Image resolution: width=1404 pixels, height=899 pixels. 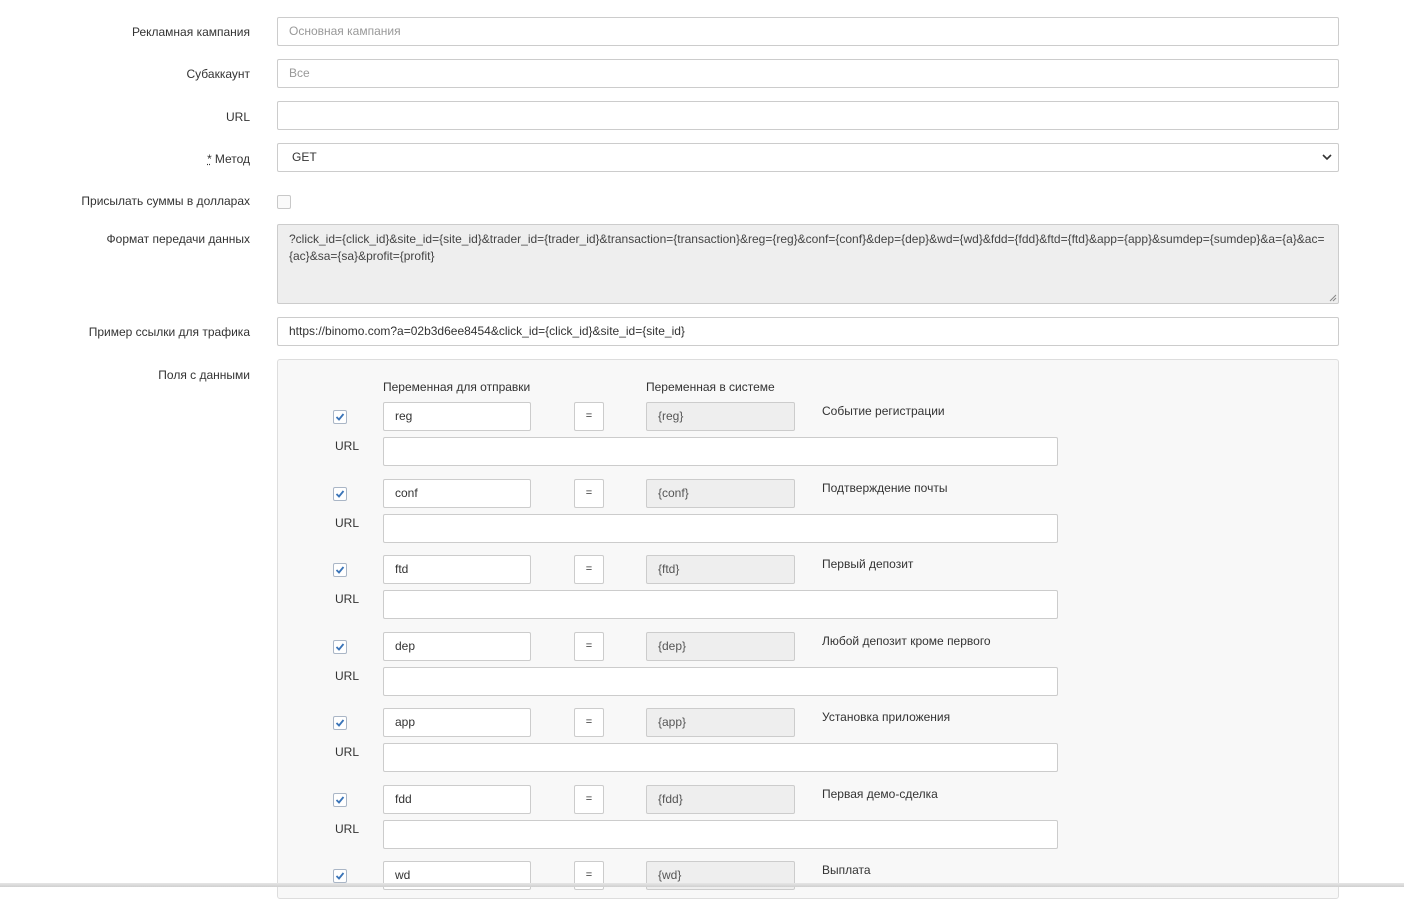 I want to click on url-label: URL, so click(x=237, y=117).